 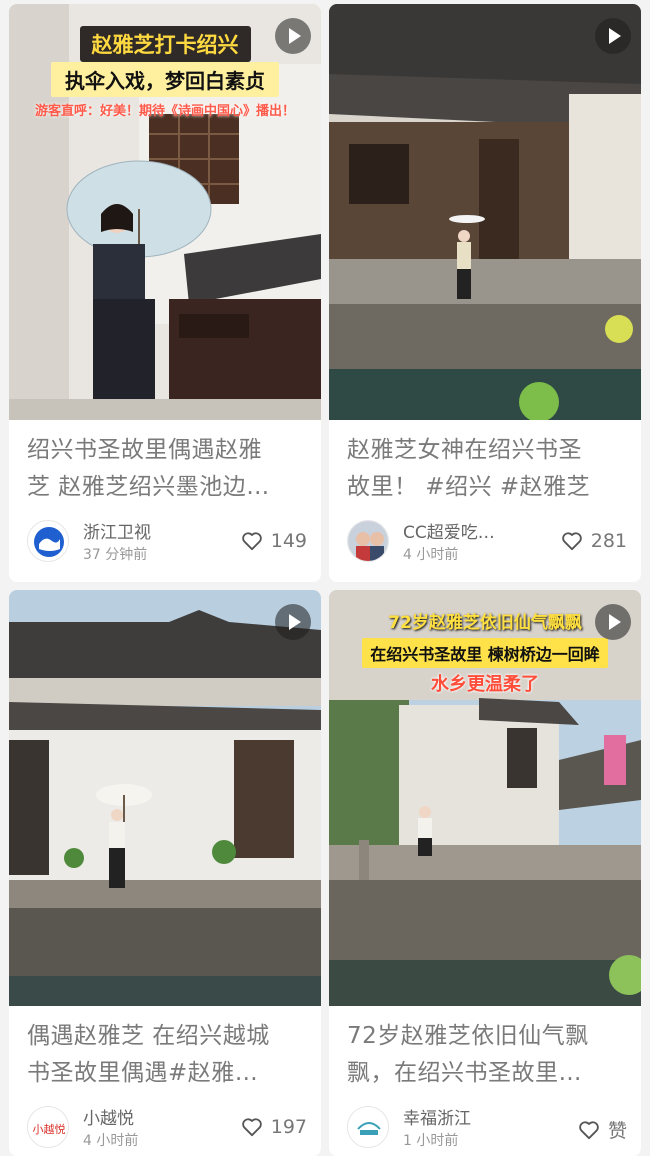 I want to click on like-button: 149, so click(x=274, y=541).